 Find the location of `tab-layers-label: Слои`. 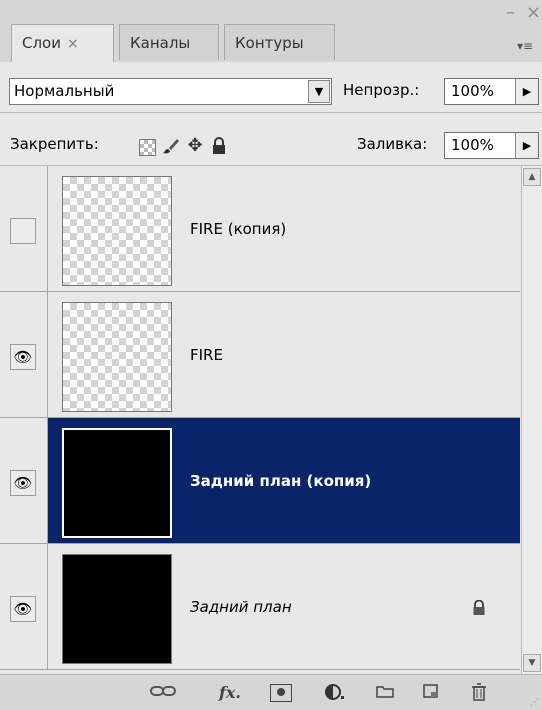

tab-layers-label: Слои is located at coordinates (41, 43).